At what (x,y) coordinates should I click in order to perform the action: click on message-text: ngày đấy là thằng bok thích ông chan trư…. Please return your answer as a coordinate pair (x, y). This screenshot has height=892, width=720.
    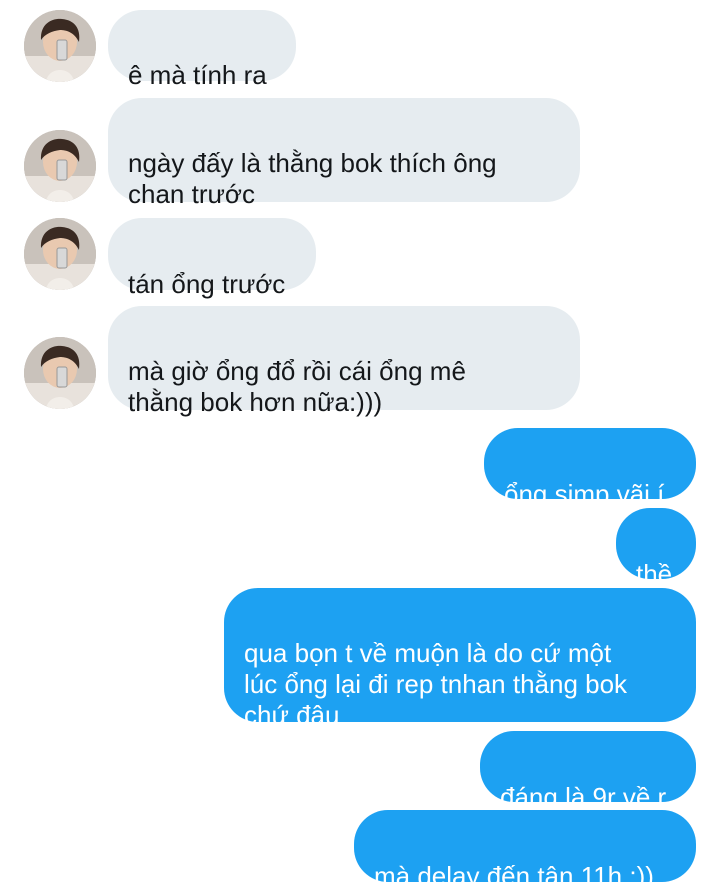
    Looking at the image, I should click on (312, 178).